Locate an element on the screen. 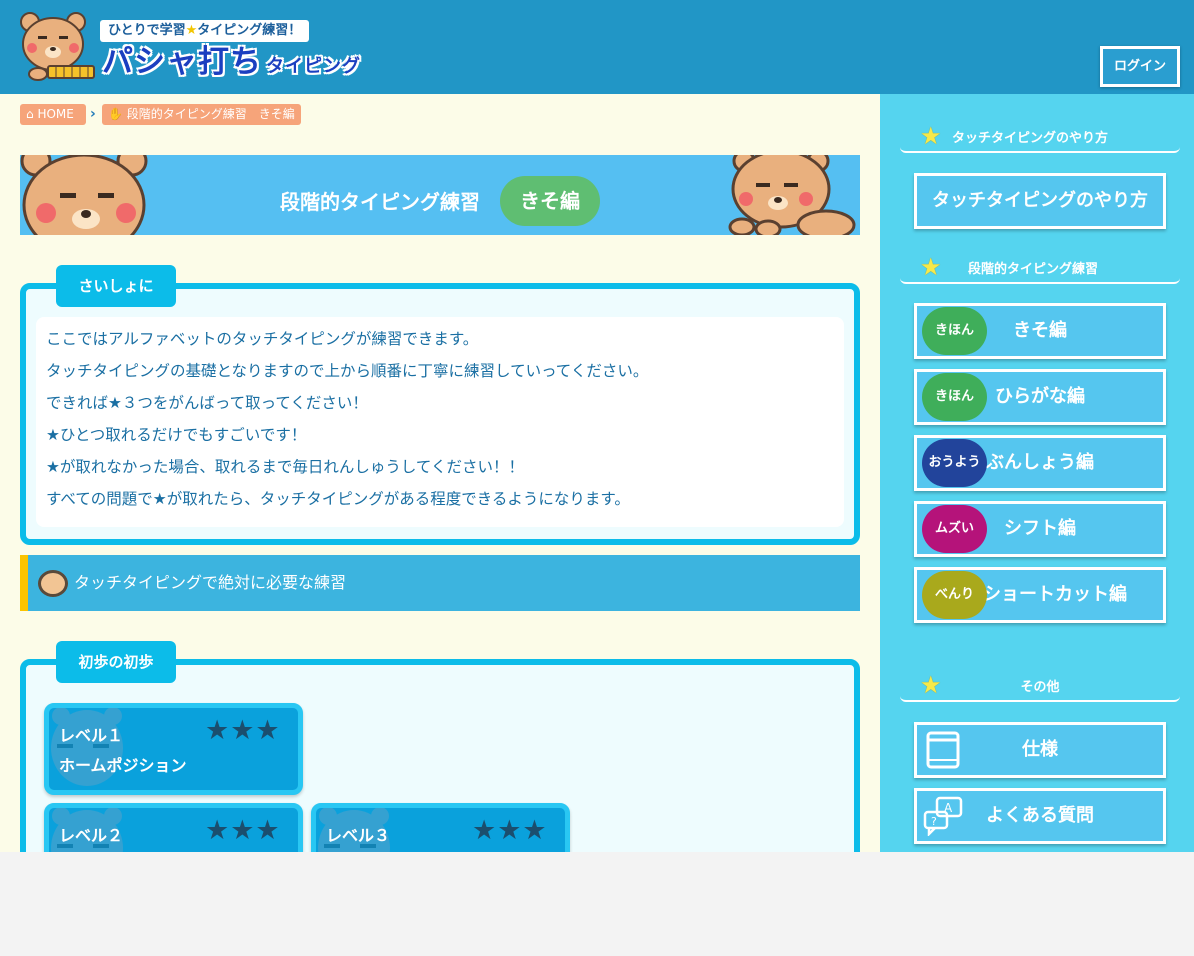 This screenshot has height=956, width=1194. intro-line: できれば★３つをがんばって取ってください！ is located at coordinates (207, 403).